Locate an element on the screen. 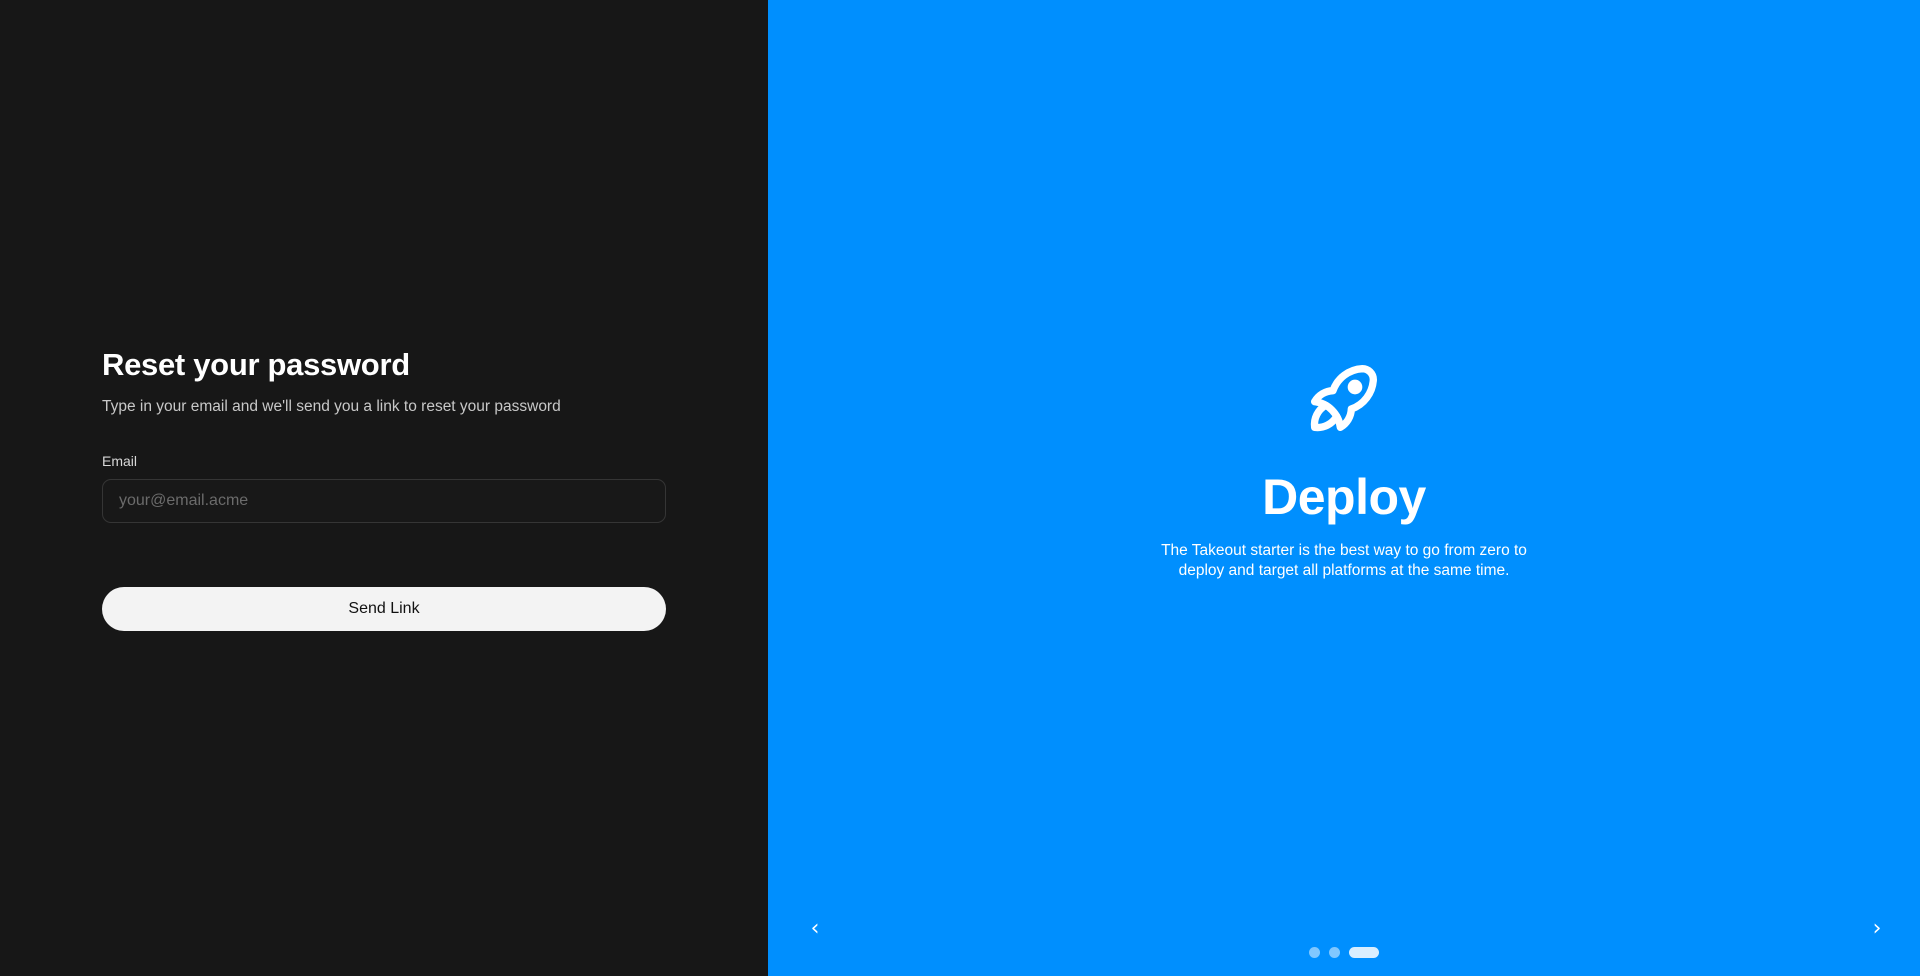 This screenshot has width=1920, height=976. carousel-next-button: › is located at coordinates (1877, 930).